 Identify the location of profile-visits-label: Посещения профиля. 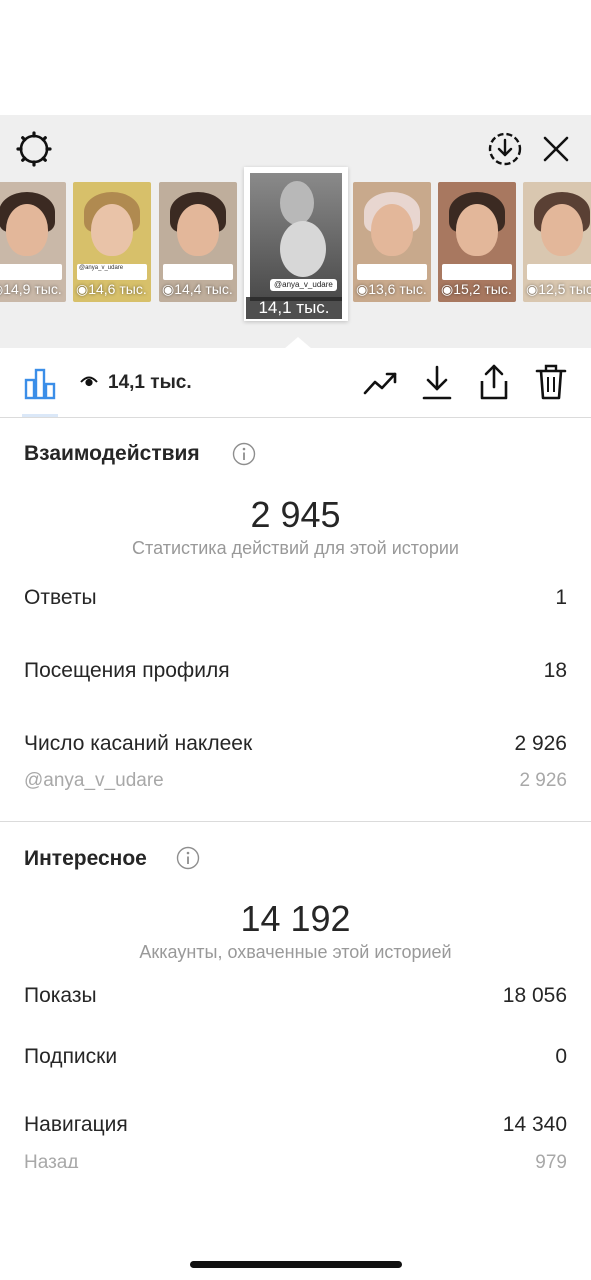
(127, 670).